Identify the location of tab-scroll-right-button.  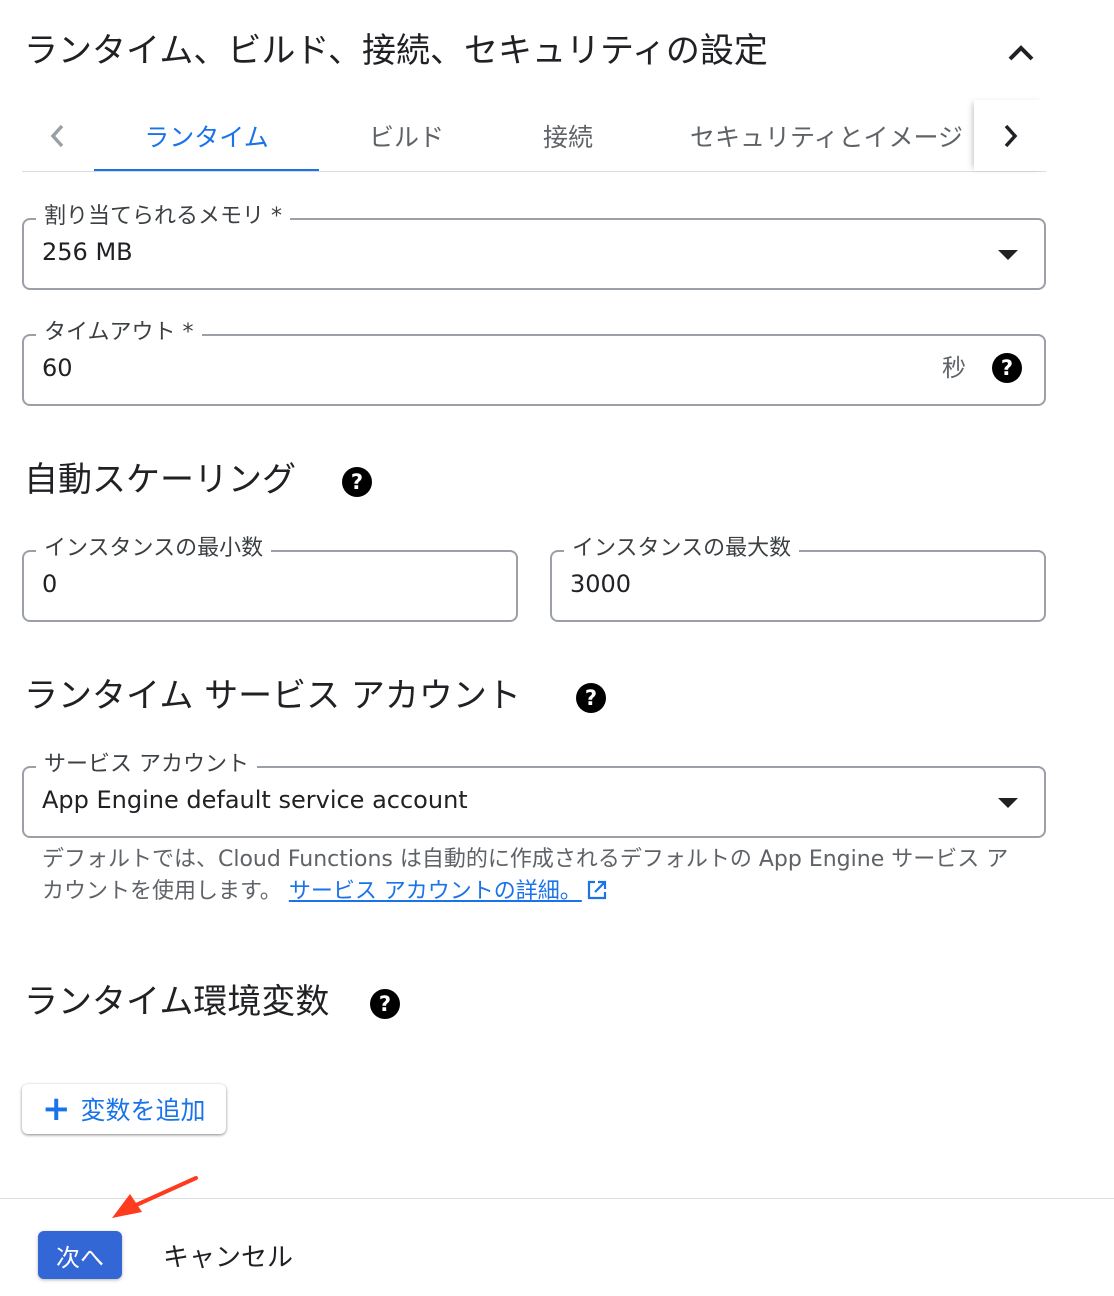
(1010, 135).